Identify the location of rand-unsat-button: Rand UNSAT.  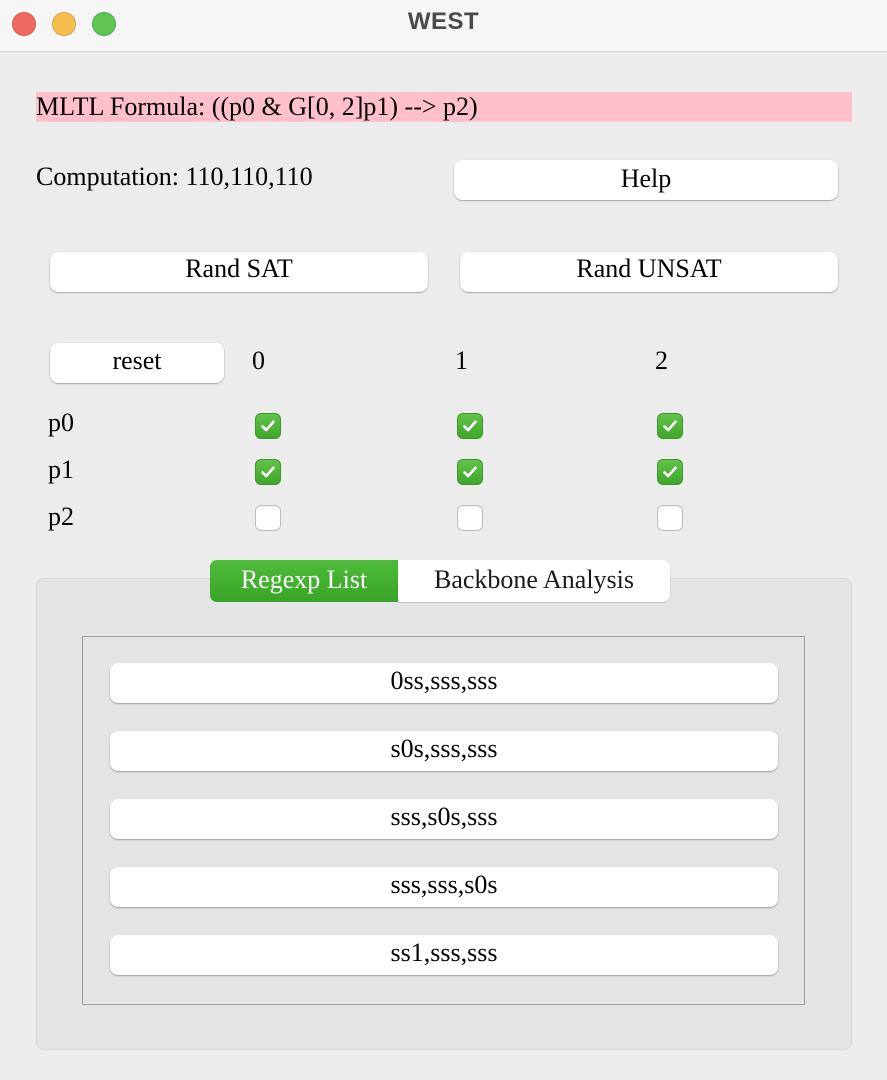
(649, 272).